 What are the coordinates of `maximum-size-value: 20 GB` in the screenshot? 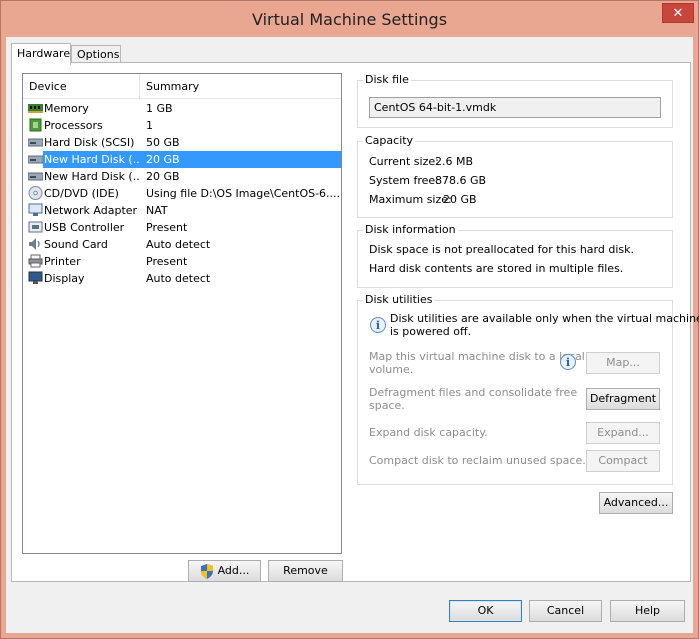 It's located at (460, 199).